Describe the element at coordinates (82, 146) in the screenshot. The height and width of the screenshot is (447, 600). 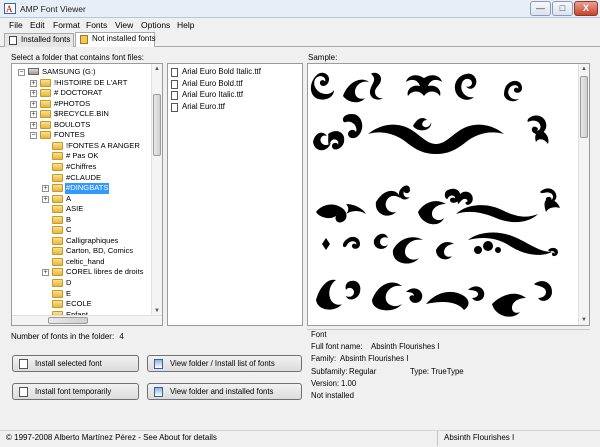
I see `tree-item: !FONTES A RANGER` at that location.